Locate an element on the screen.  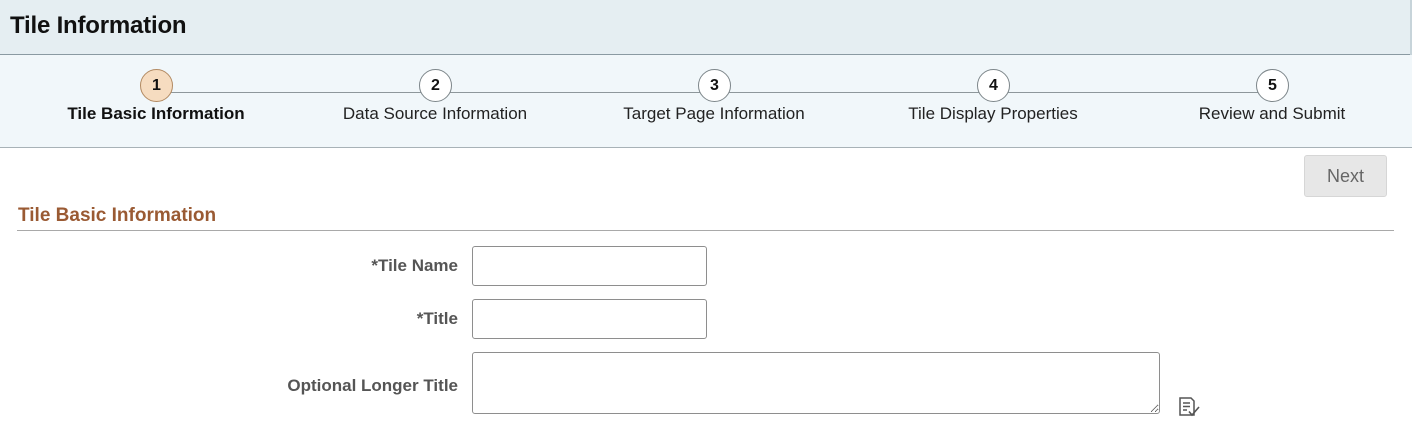
step-label: Review and Submit is located at coordinates (1272, 113).